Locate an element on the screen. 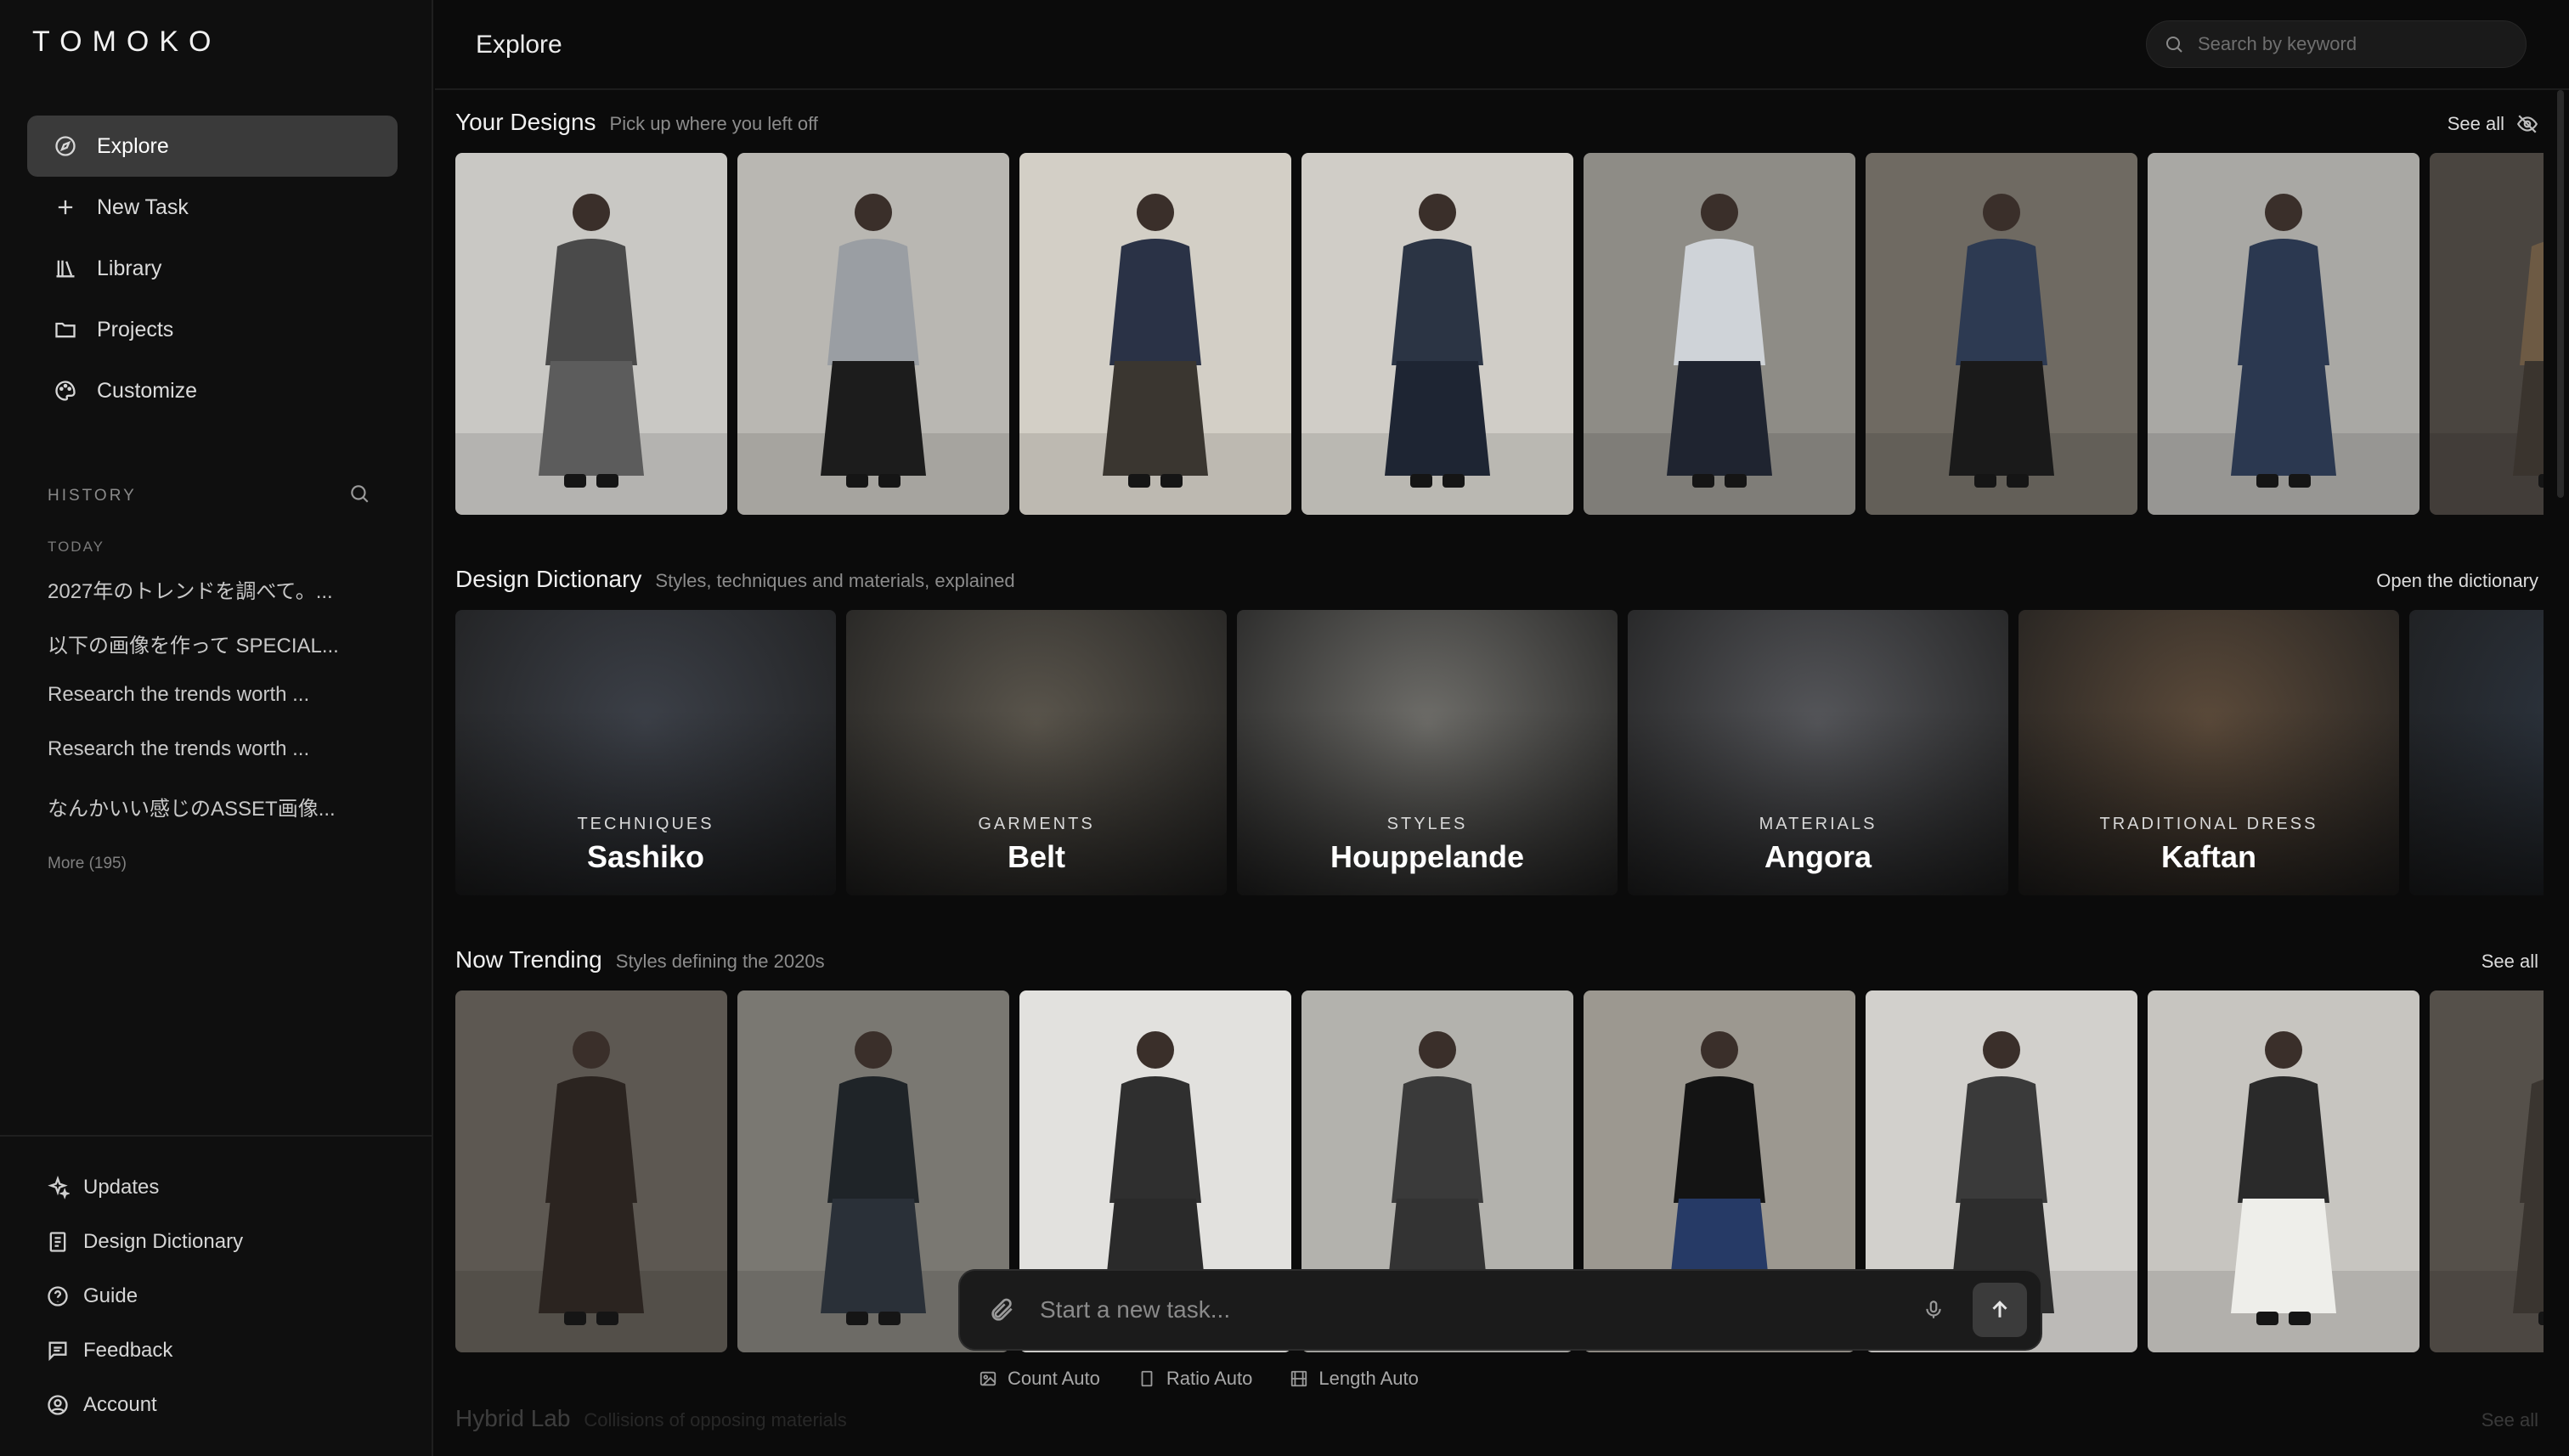 This screenshot has width=2569, height=1456. nav-item-new-task: New Task is located at coordinates (213, 208).